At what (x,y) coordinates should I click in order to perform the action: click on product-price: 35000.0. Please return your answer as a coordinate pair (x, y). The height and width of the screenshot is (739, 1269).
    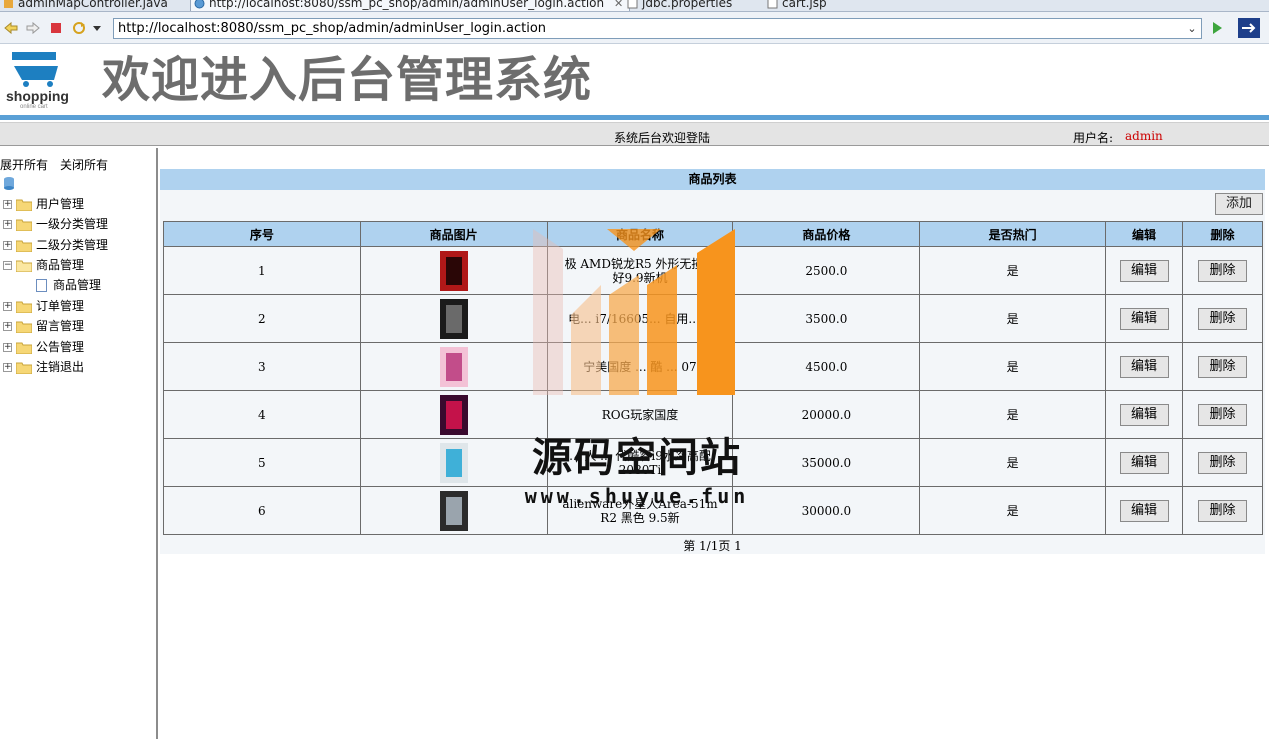
    Looking at the image, I should click on (826, 462).